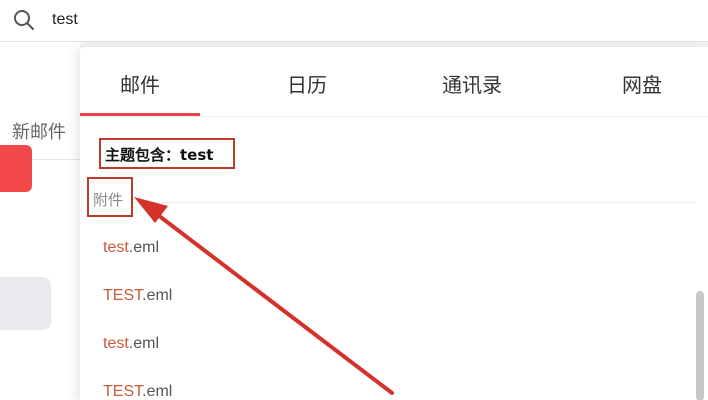 This screenshot has width=708, height=400. I want to click on section-divider, so click(414, 202).